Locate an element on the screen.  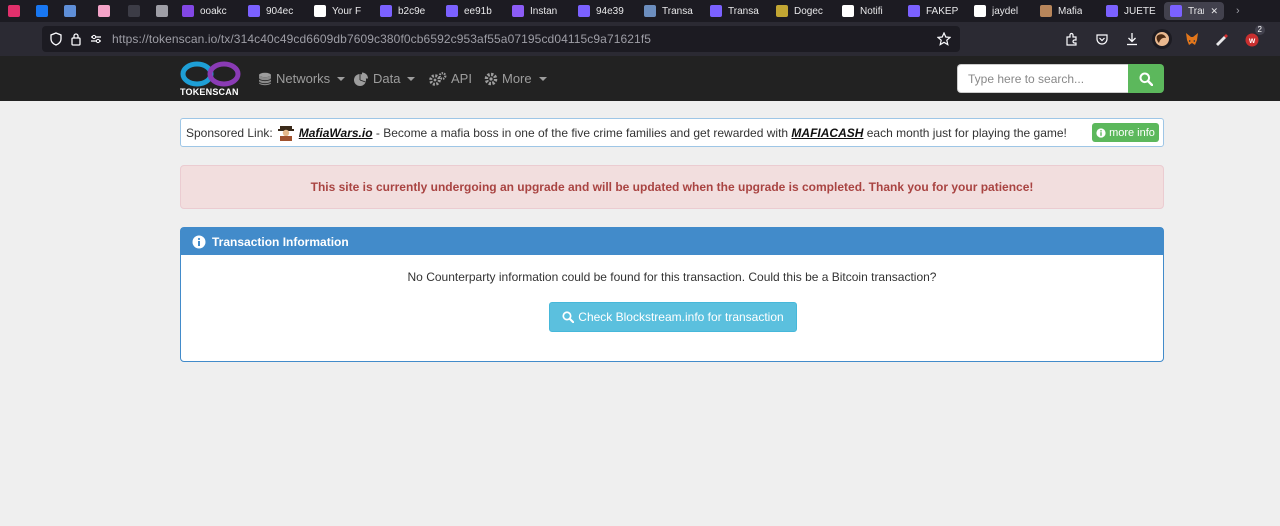
browser-tab: 94e39 is located at coordinates (605, 11).